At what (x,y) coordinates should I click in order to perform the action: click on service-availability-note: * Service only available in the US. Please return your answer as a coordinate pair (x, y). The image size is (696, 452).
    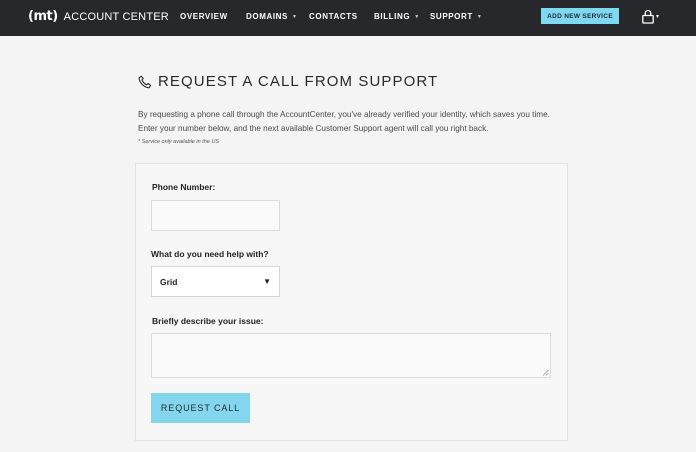
    Looking at the image, I should click on (179, 142).